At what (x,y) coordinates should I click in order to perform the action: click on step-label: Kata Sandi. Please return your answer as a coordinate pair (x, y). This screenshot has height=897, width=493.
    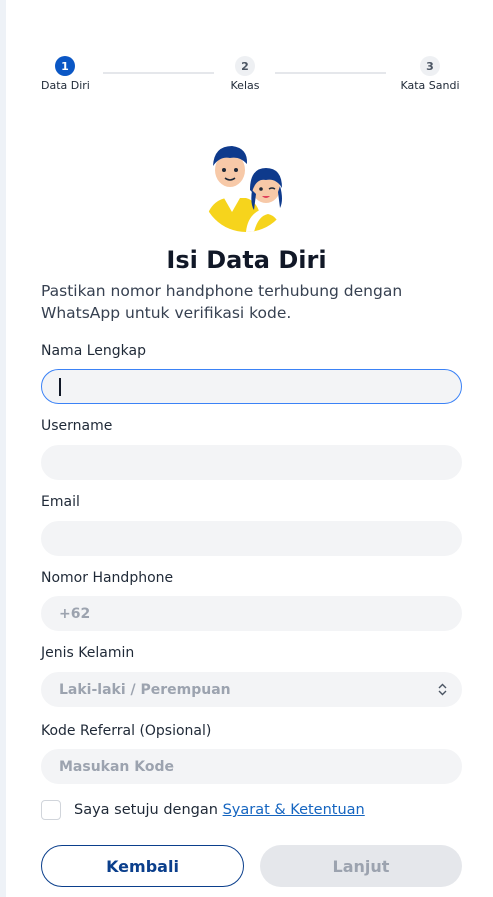
    Looking at the image, I should click on (430, 85).